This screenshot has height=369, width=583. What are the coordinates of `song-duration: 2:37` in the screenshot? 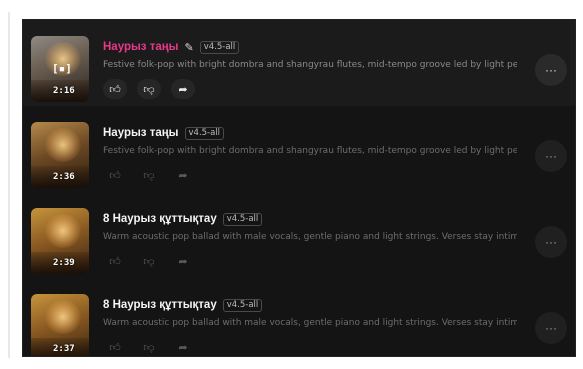 It's located at (64, 349).